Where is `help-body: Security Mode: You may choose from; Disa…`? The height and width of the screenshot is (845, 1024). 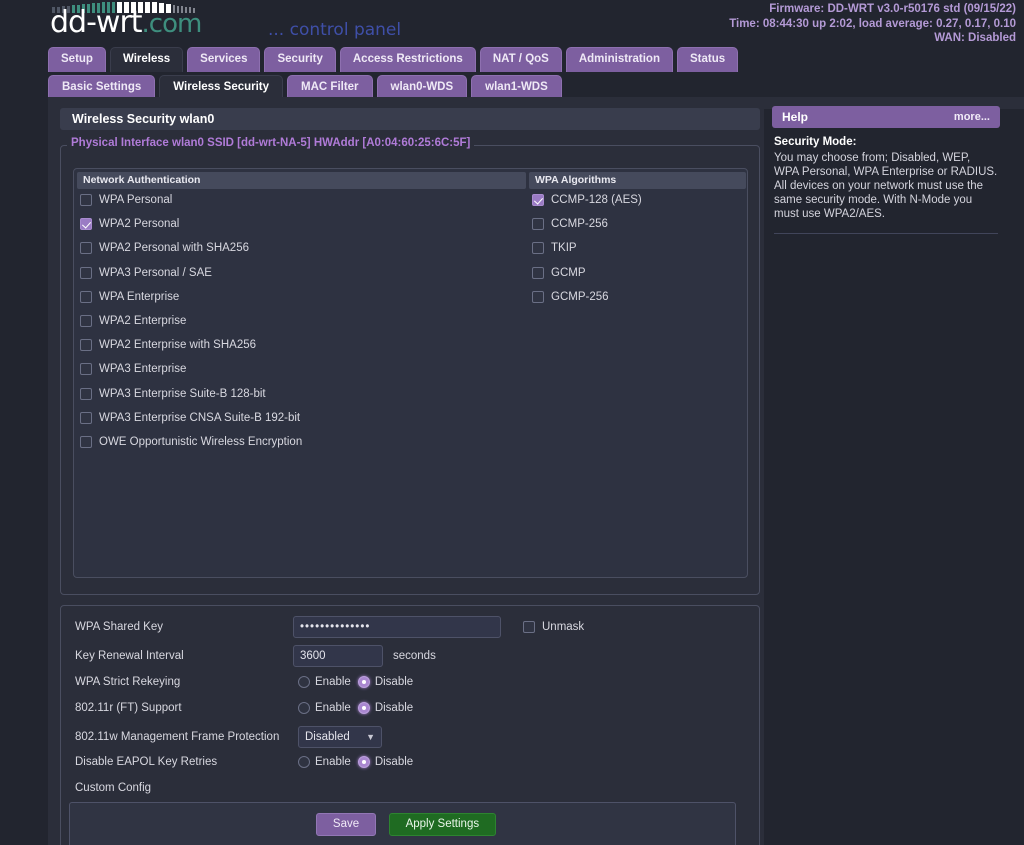 help-body: Security Mode: You may choose from; Disa… is located at coordinates (886, 181).